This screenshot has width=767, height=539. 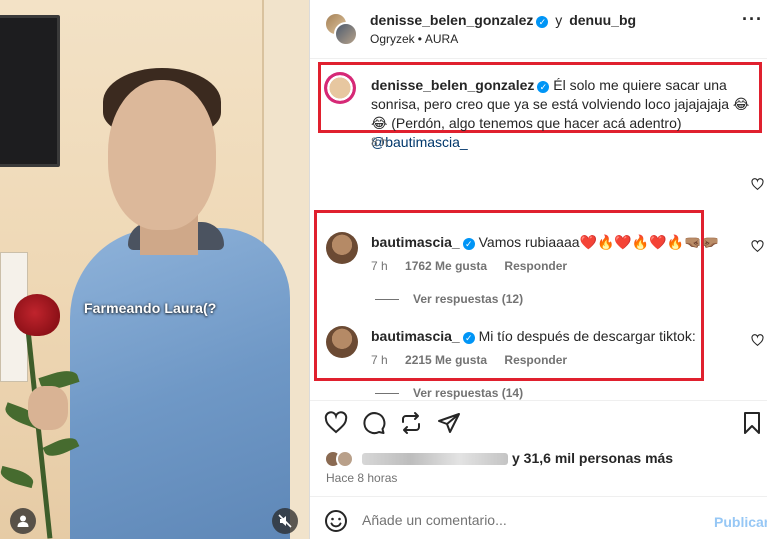 I want to click on rose-flower, so click(x=37, y=315).